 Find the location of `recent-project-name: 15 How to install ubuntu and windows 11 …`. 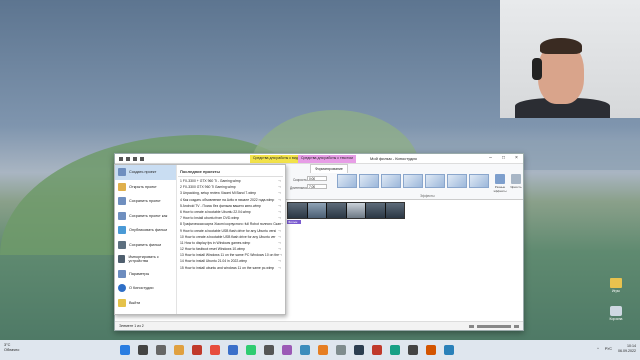

recent-project-name: 15 How to install ubuntu and windows 11 … is located at coordinates (227, 267).